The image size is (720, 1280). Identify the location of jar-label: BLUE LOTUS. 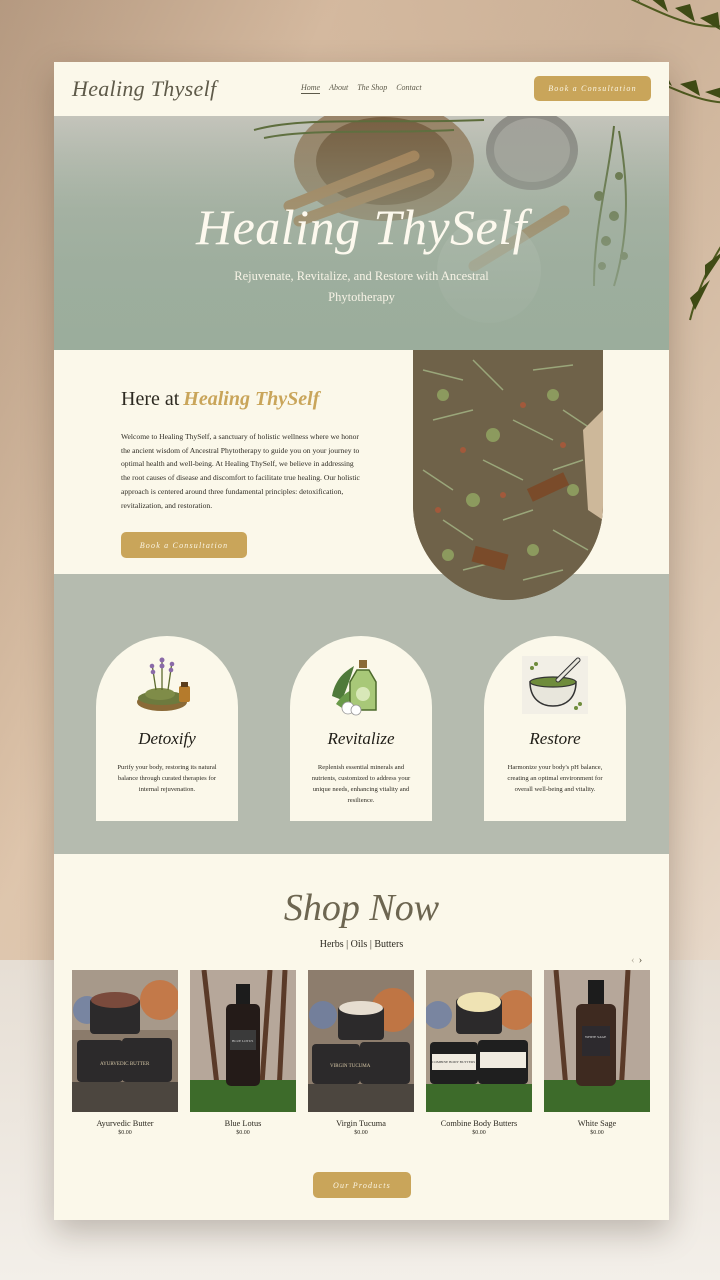
(242, 1041).